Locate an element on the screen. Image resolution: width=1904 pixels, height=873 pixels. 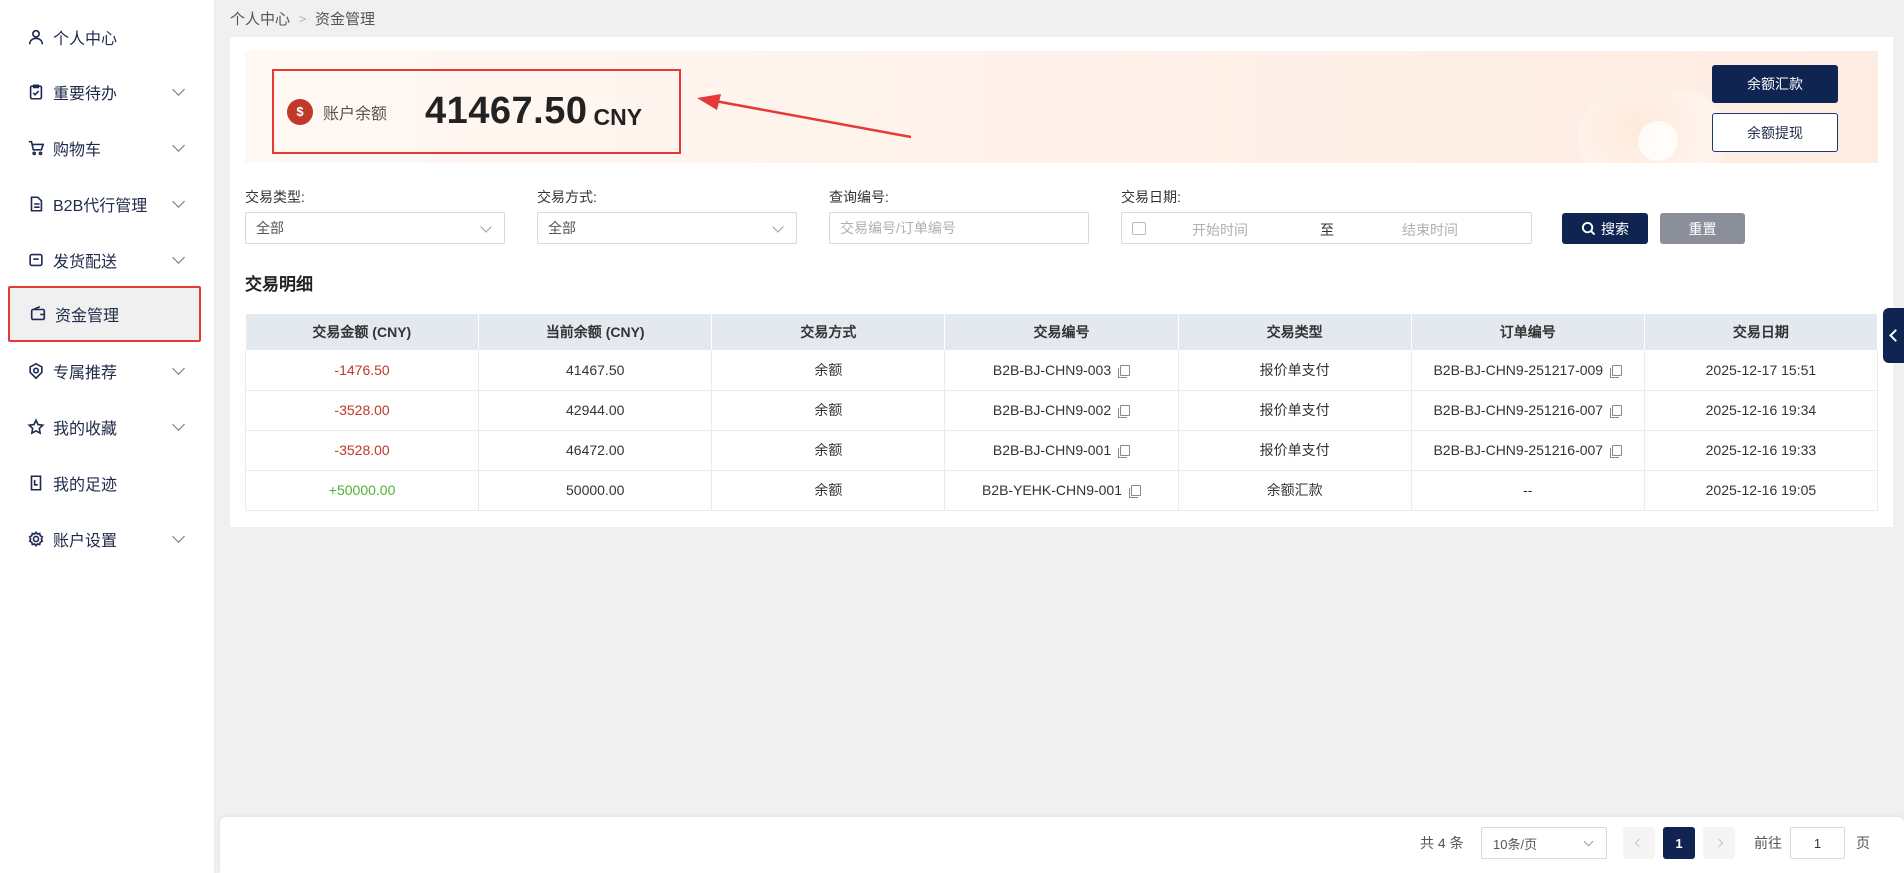
order-number-cell-text: -- is located at coordinates (1528, 490).